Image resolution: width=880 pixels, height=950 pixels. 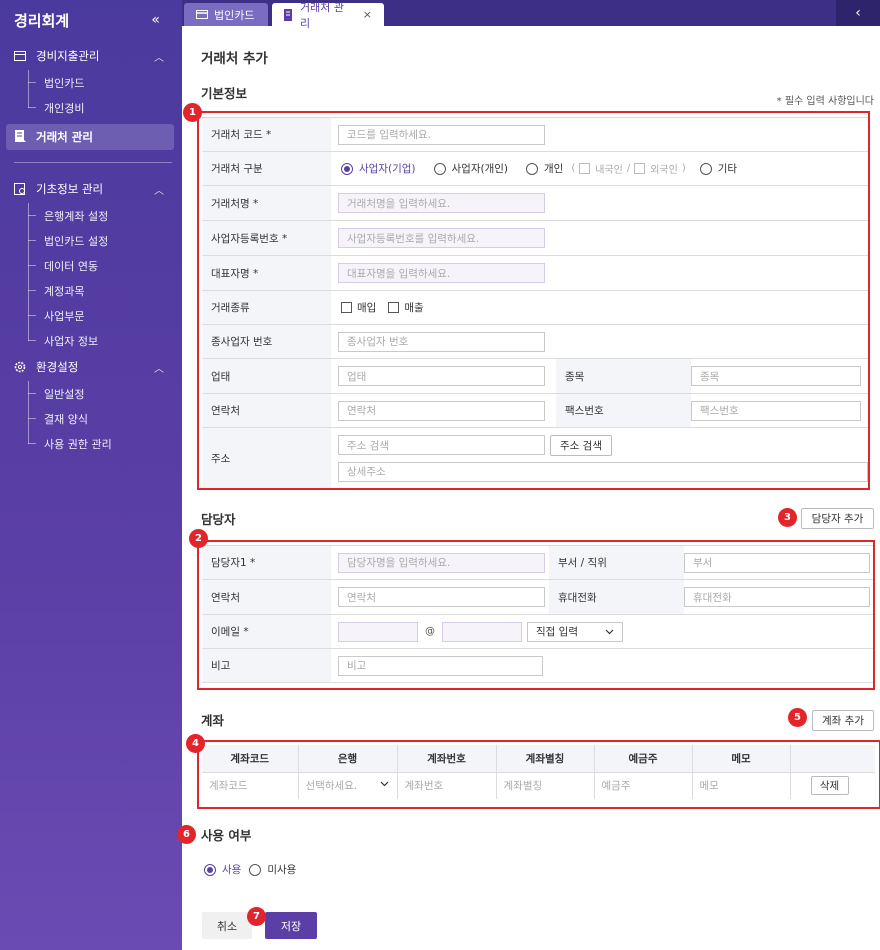 What do you see at coordinates (603, 471) in the screenshot?
I see `address-detail-input: 상세주소` at bounding box center [603, 471].